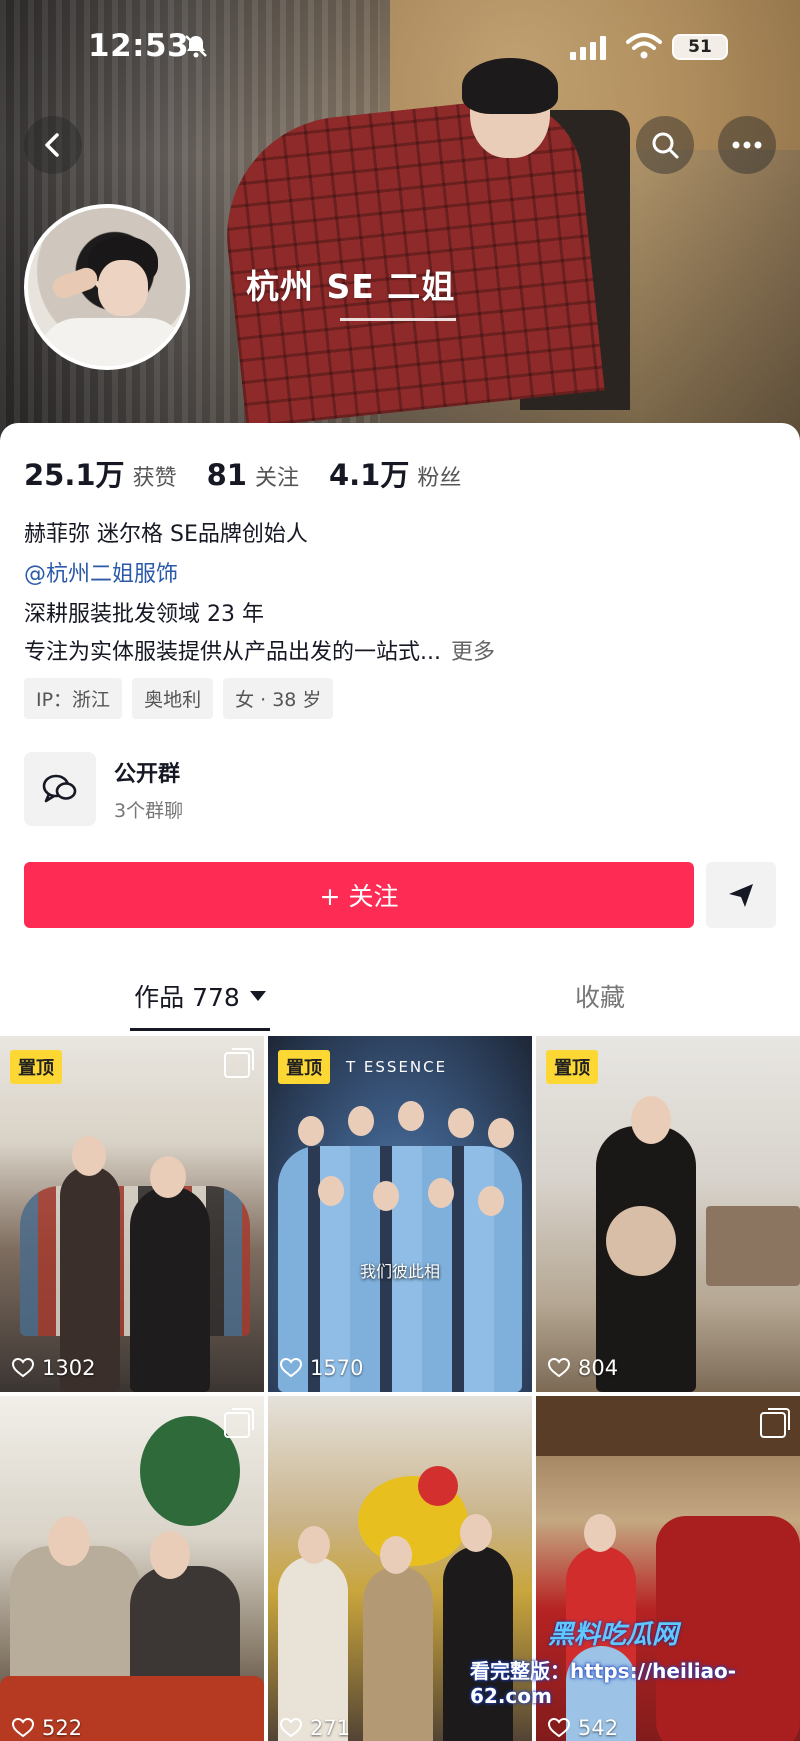 The height and width of the screenshot is (1741, 800). Describe the element at coordinates (397, 1067) in the screenshot. I see `tile-overlay-text: T ESSENCE` at that location.